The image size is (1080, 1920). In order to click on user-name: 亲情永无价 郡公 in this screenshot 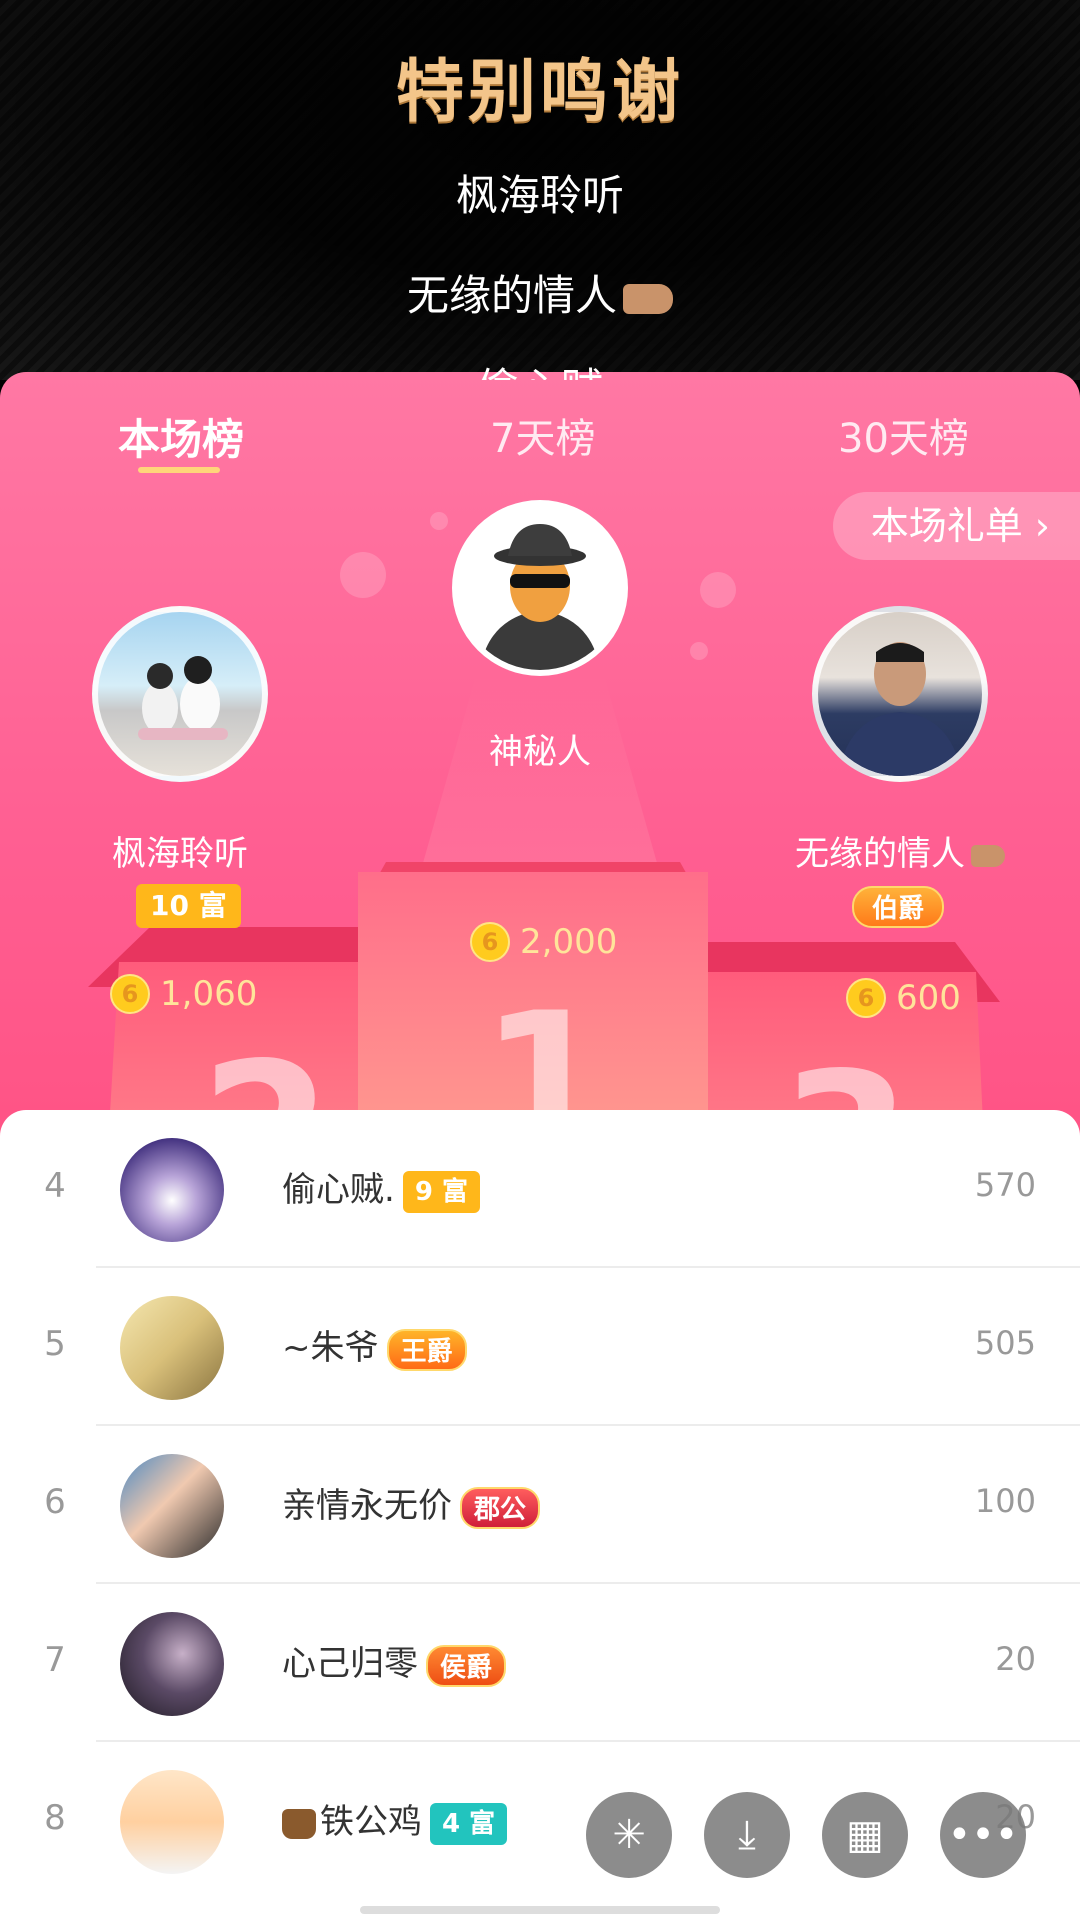, I will do `click(411, 1503)`.